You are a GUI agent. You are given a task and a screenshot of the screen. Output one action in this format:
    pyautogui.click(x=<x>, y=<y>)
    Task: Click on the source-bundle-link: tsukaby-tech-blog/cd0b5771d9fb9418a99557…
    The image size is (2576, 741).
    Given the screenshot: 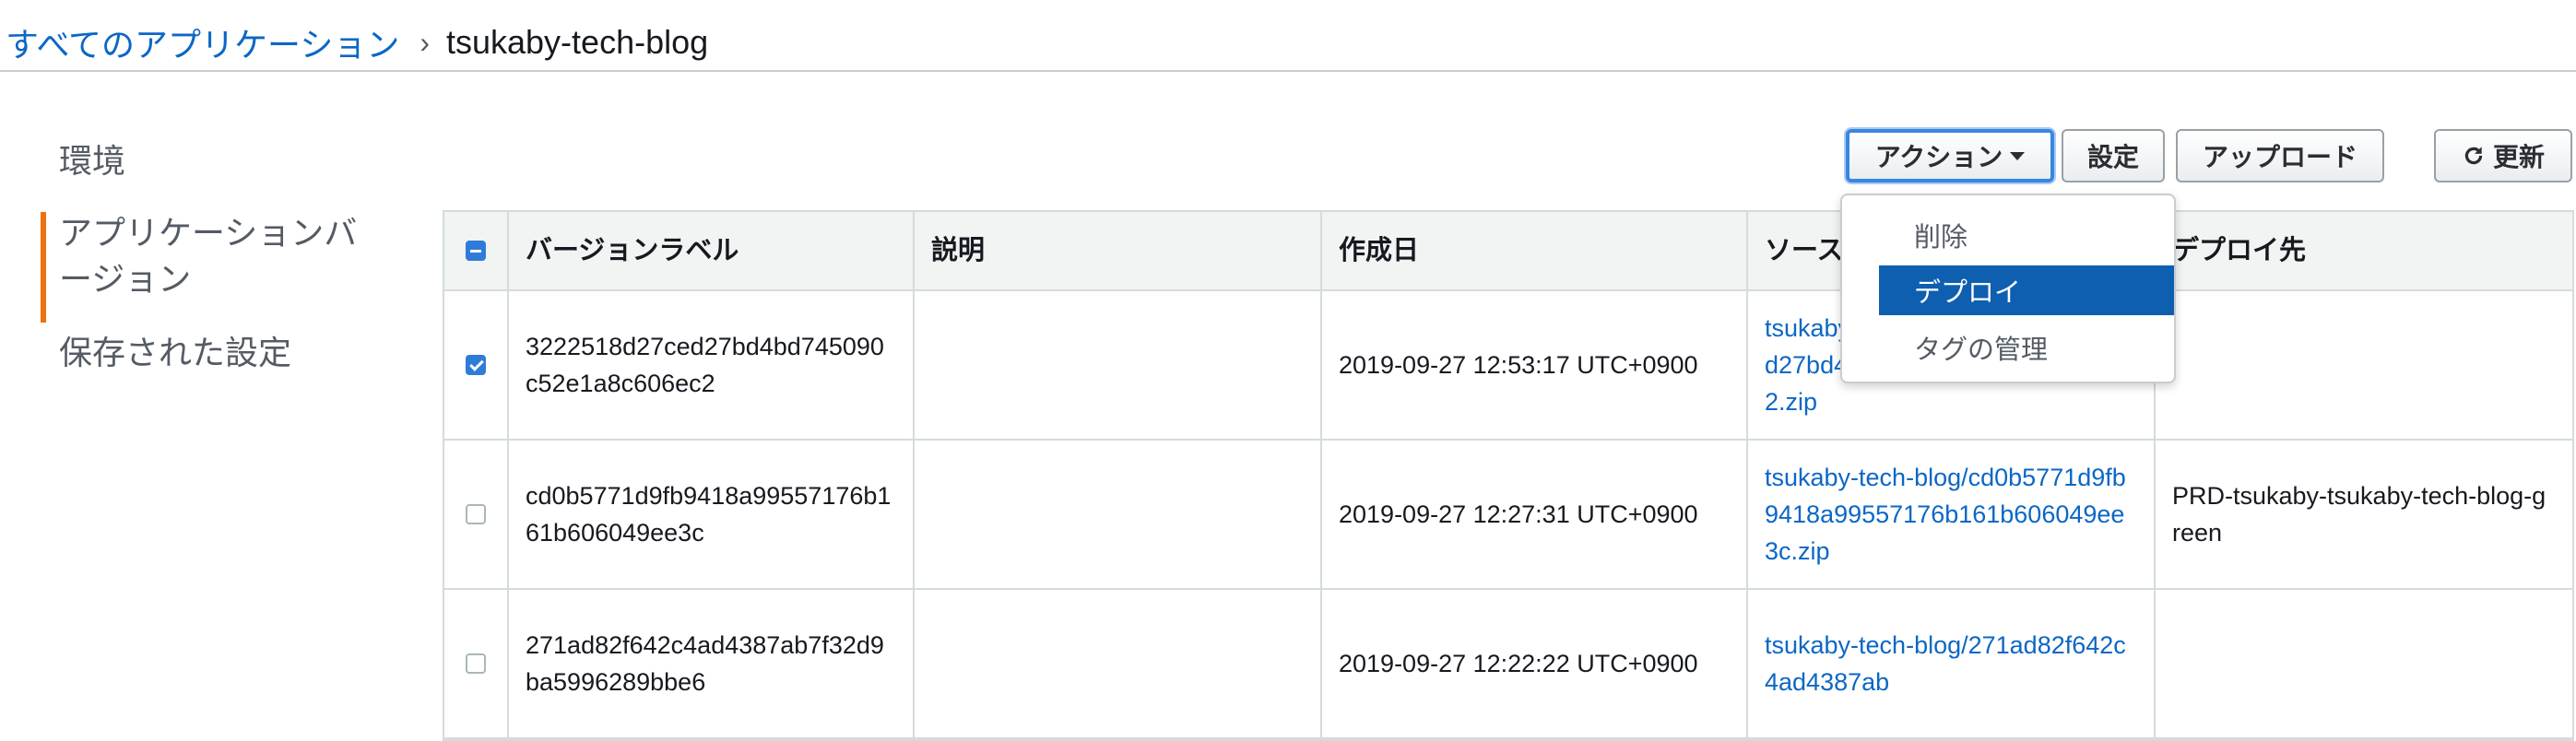 What is the action you would take?
    pyautogui.click(x=1951, y=514)
    